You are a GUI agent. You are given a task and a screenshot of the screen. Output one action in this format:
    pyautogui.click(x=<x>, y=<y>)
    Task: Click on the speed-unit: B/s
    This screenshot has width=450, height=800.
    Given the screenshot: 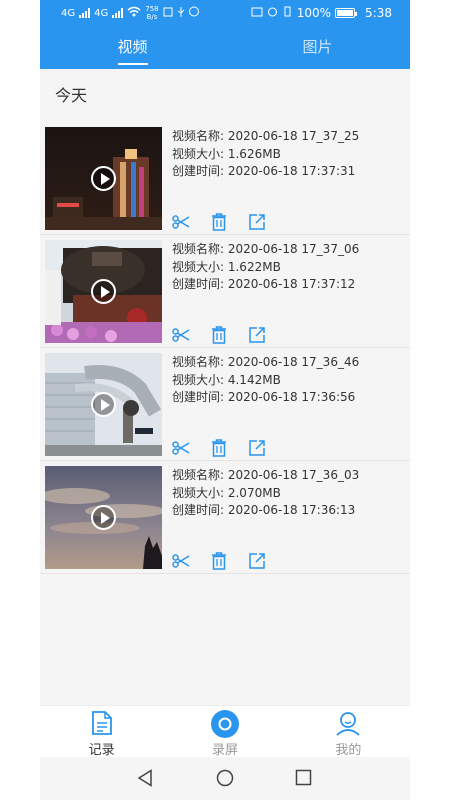 What is the action you would take?
    pyautogui.click(x=152, y=17)
    